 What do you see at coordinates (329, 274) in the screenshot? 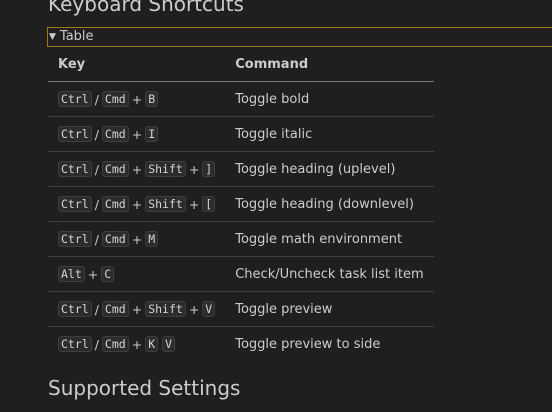
I see `shortcut-command: Check/Uncheck task list item` at bounding box center [329, 274].